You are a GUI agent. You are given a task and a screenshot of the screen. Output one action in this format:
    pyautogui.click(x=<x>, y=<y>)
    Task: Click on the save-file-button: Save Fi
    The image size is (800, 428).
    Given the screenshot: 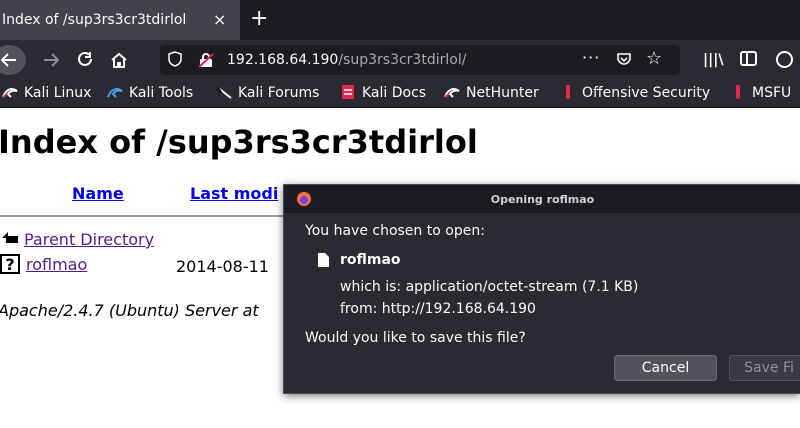 What is the action you would take?
    pyautogui.click(x=764, y=368)
    